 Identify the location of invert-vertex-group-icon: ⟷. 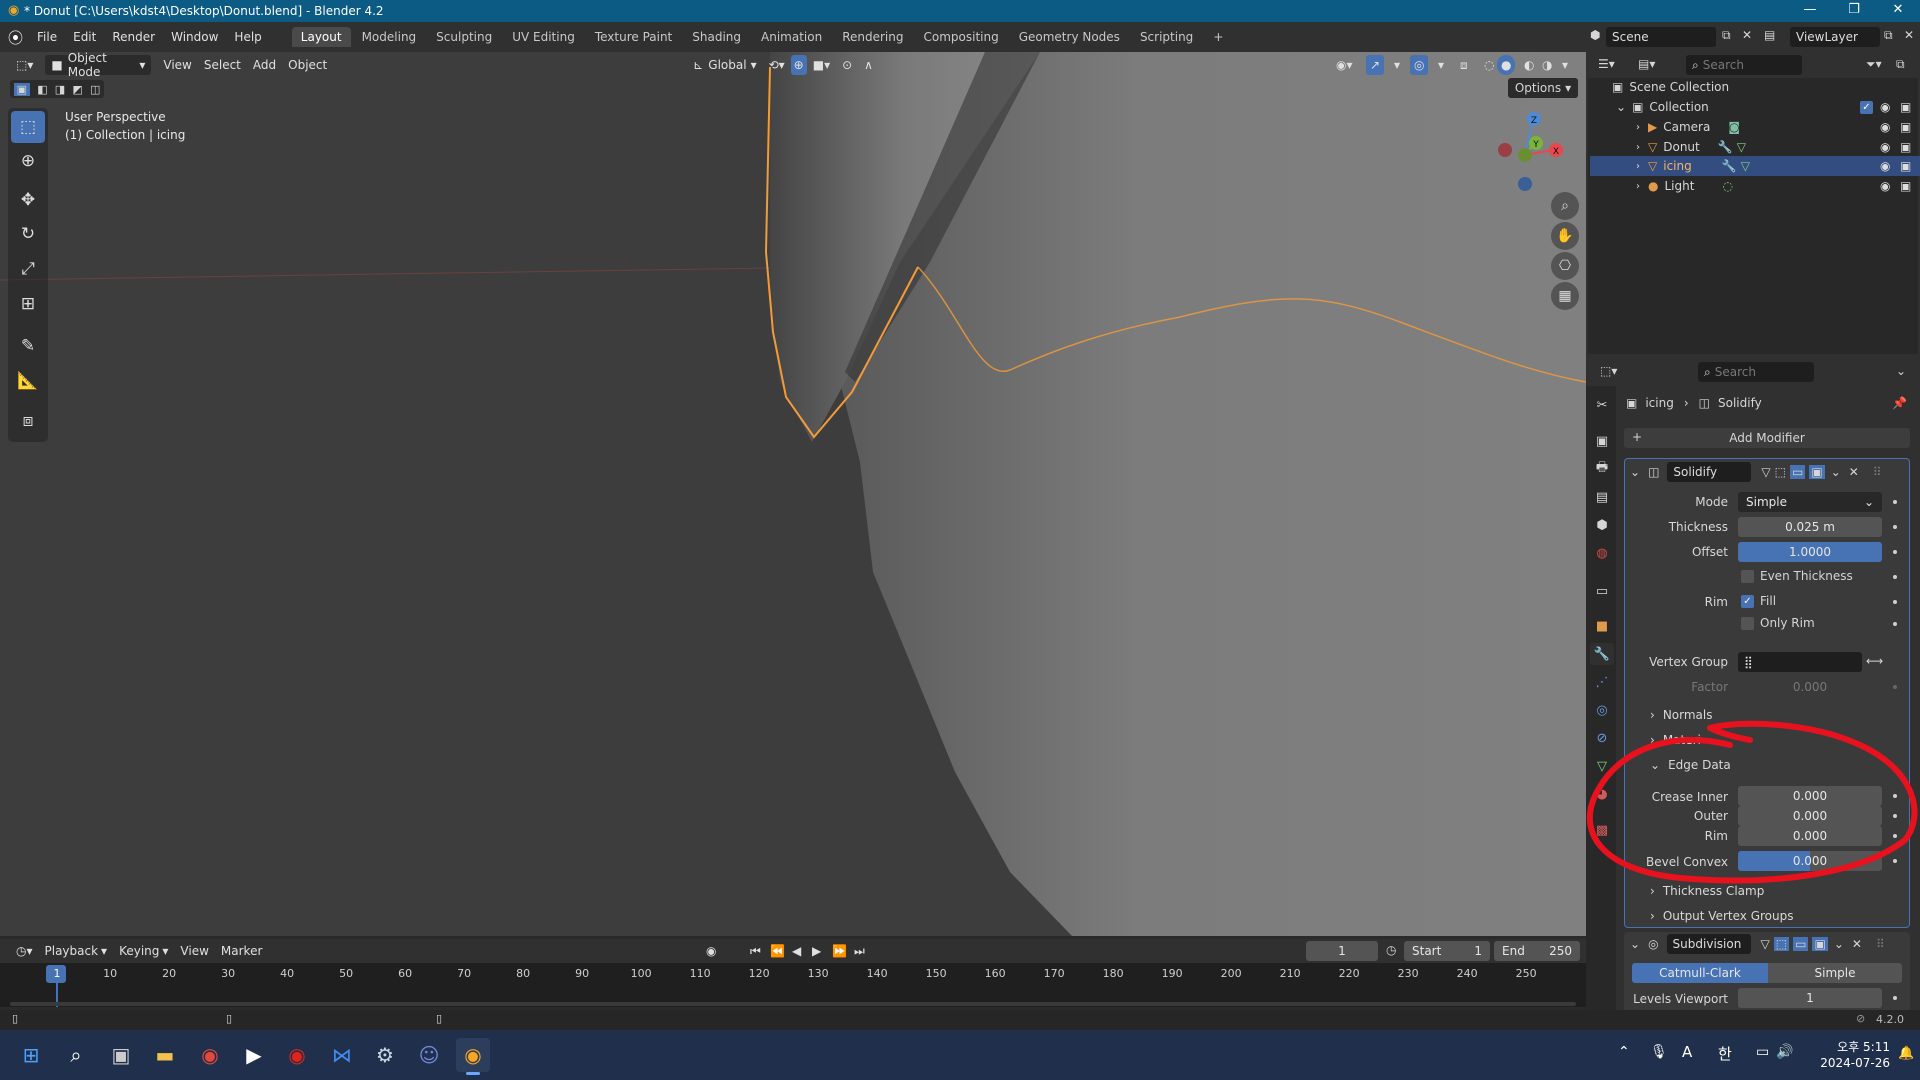
(1874, 661).